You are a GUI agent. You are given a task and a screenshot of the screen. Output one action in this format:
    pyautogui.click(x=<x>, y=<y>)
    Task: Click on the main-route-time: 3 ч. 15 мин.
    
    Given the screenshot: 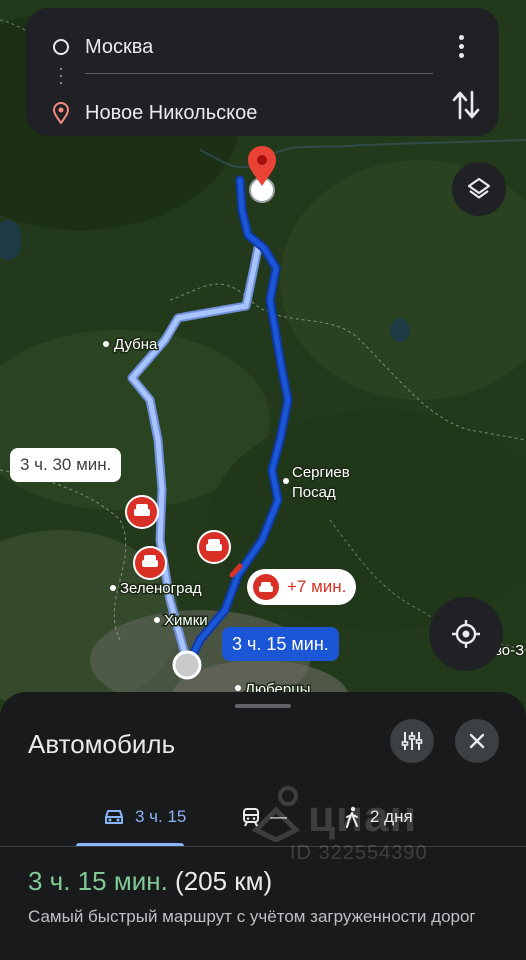 What is the action you would take?
    pyautogui.click(x=280, y=643)
    